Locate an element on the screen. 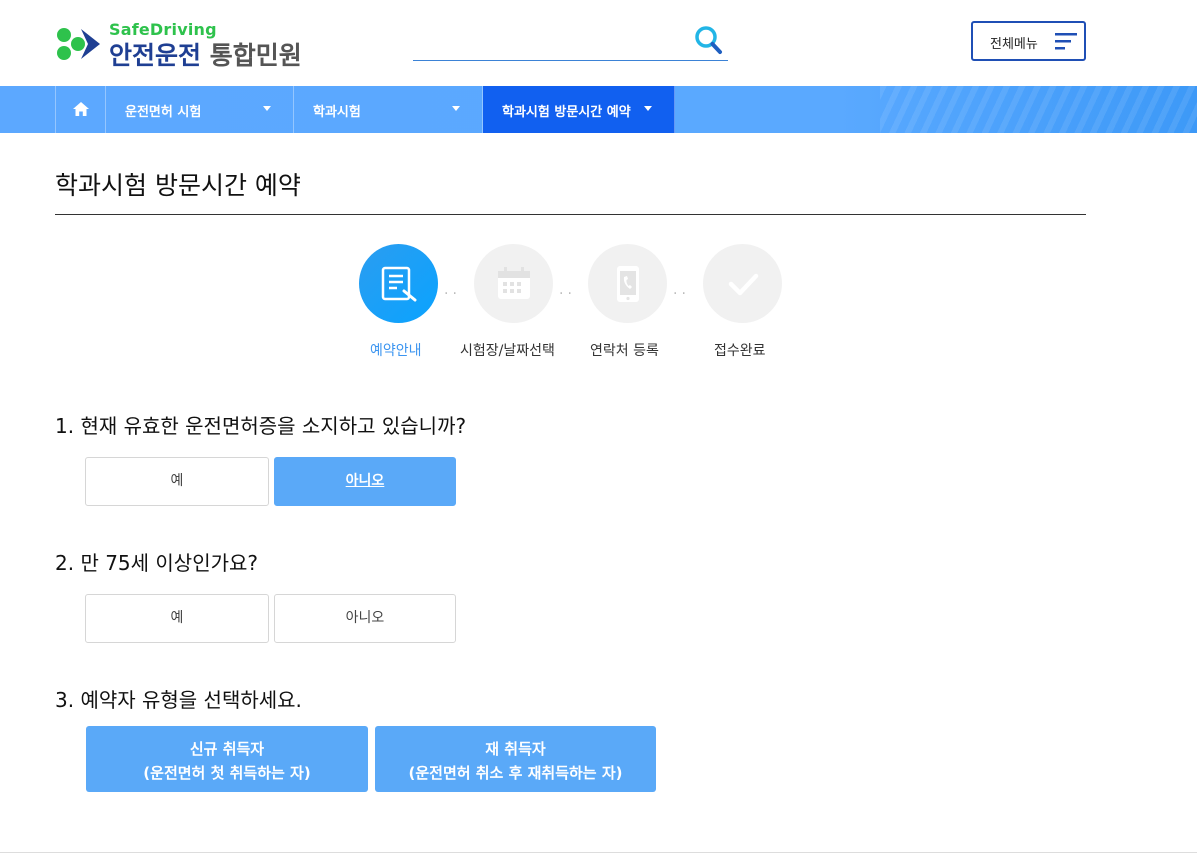 This screenshot has width=1197, height=856. footer-divider is located at coordinates (598, 852).